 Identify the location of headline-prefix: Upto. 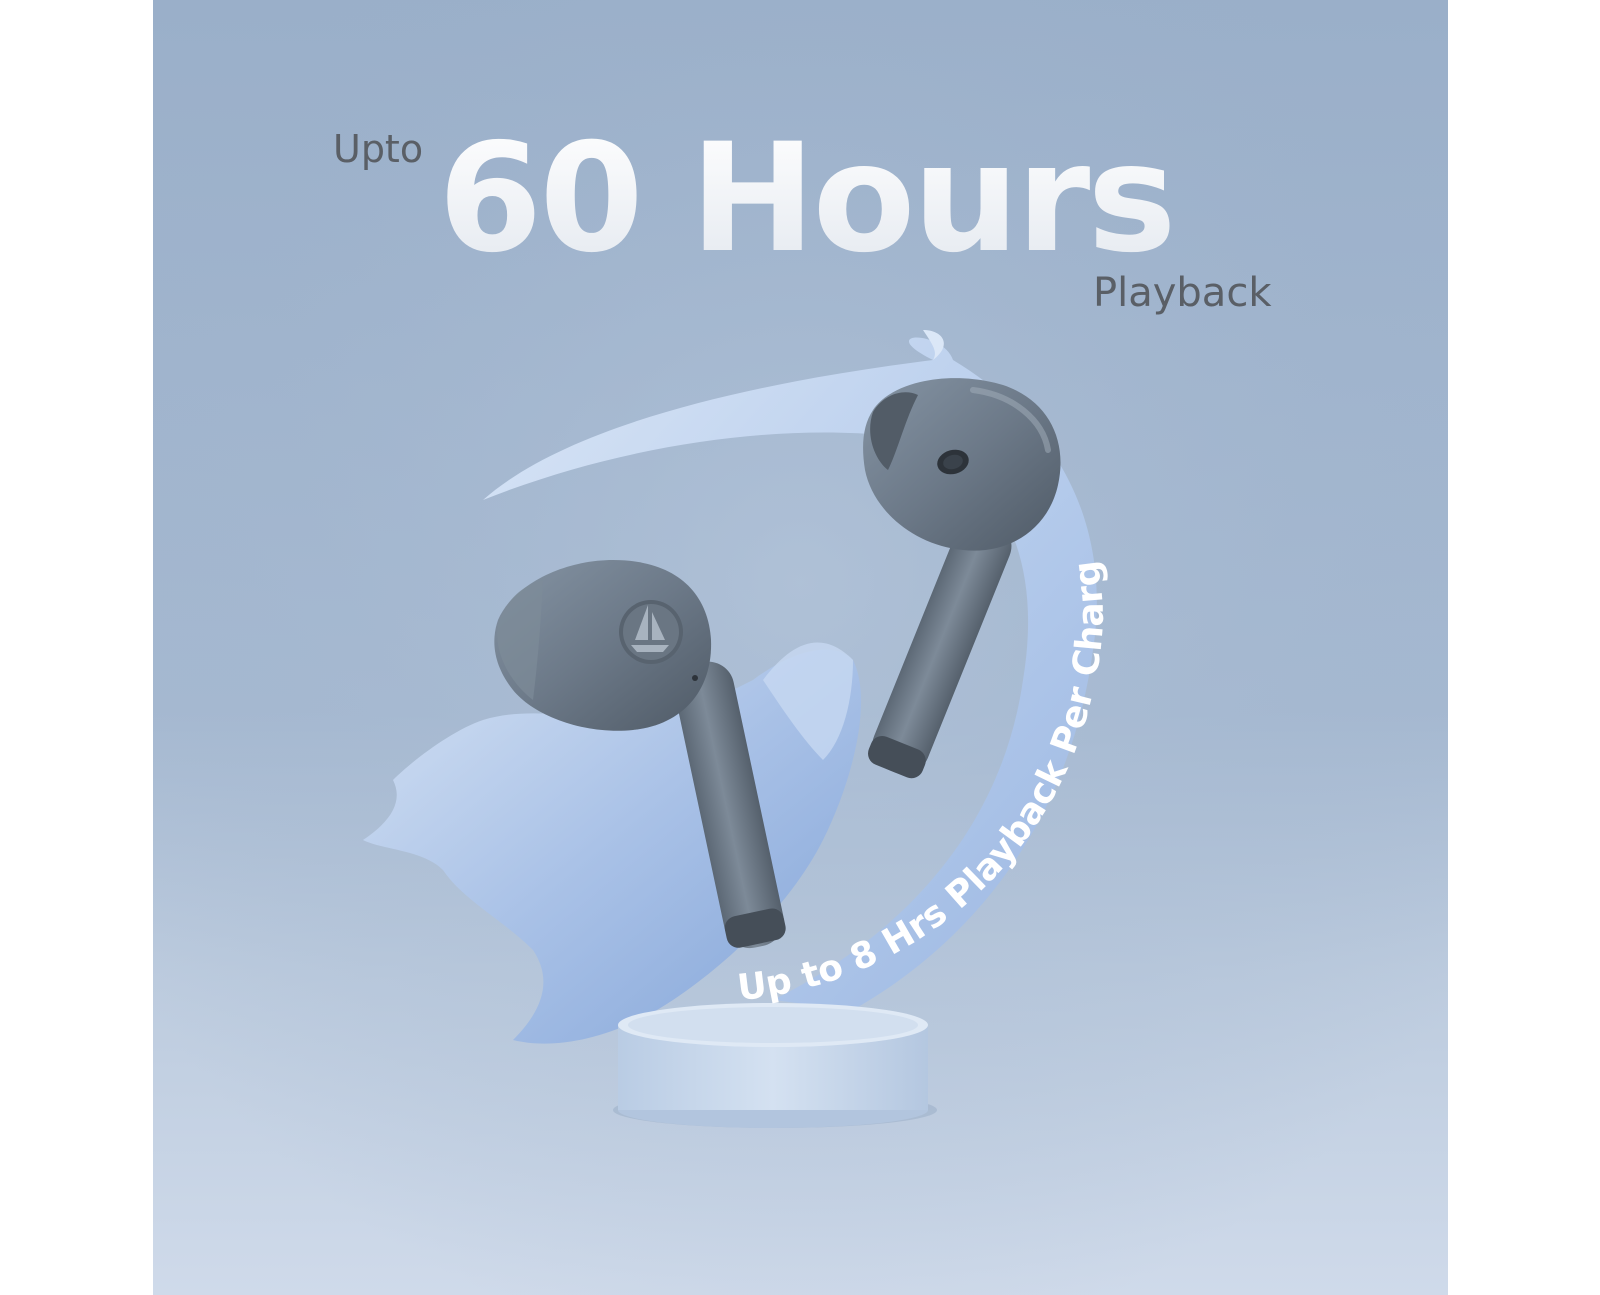
(378, 149).